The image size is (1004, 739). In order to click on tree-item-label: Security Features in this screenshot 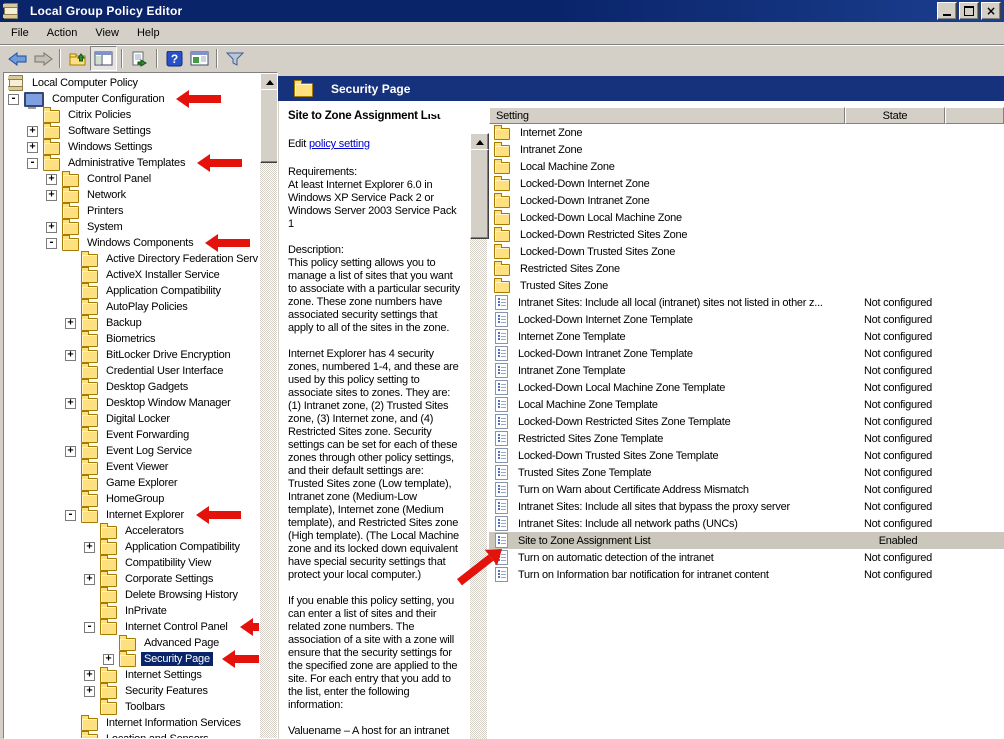, I will do `click(166, 691)`.